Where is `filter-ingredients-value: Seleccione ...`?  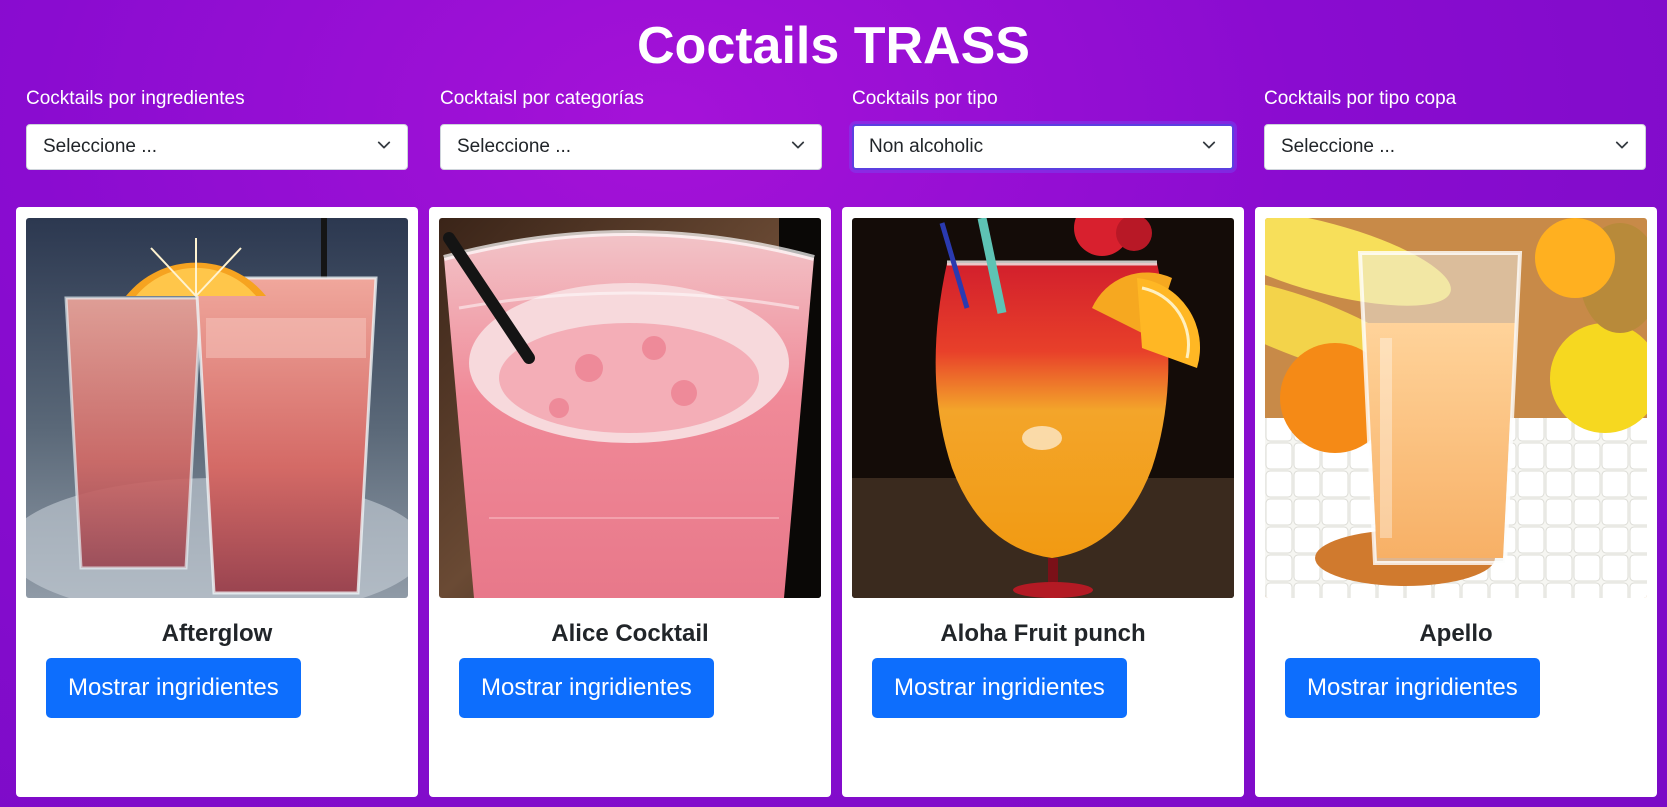
filter-ingredients-value: Seleccione ... is located at coordinates (100, 146).